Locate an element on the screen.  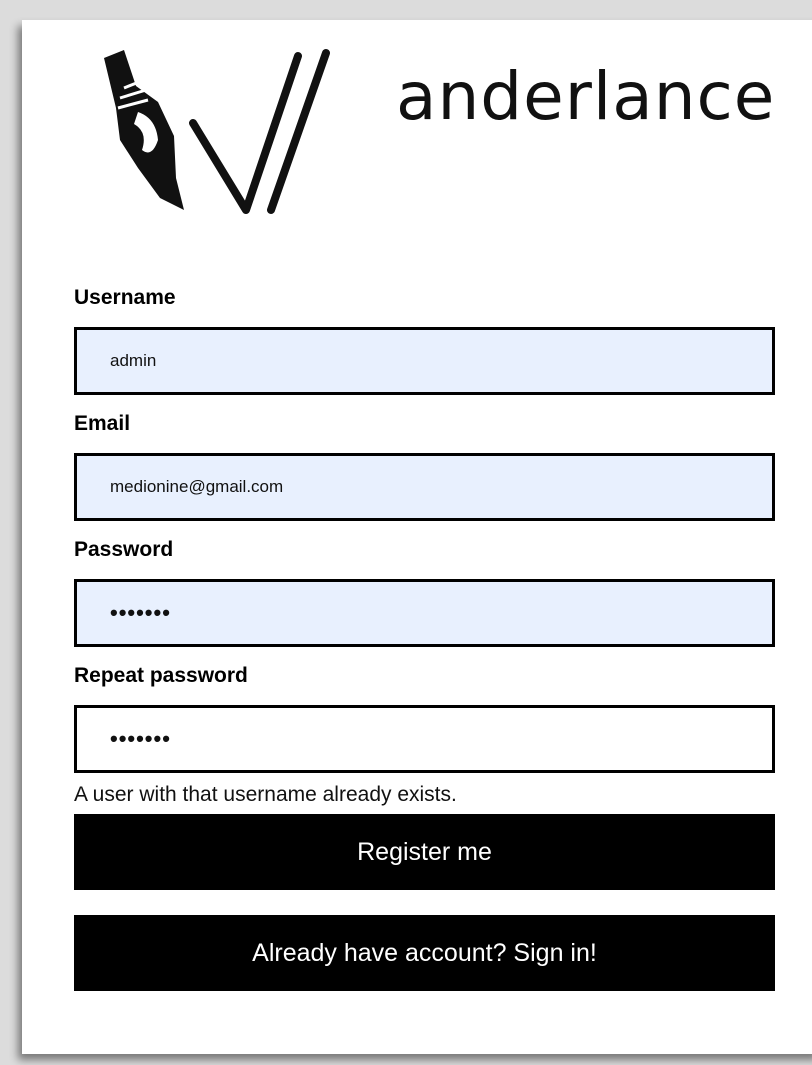
username-input: admin is located at coordinates (424, 361).